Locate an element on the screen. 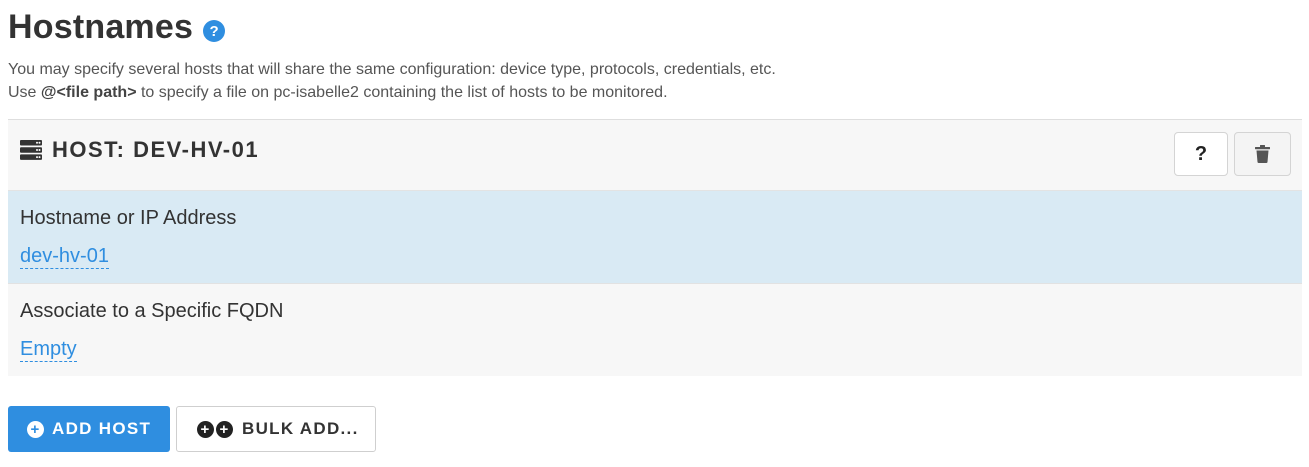  file-path-syntax: @<file path> is located at coordinates (88, 92).